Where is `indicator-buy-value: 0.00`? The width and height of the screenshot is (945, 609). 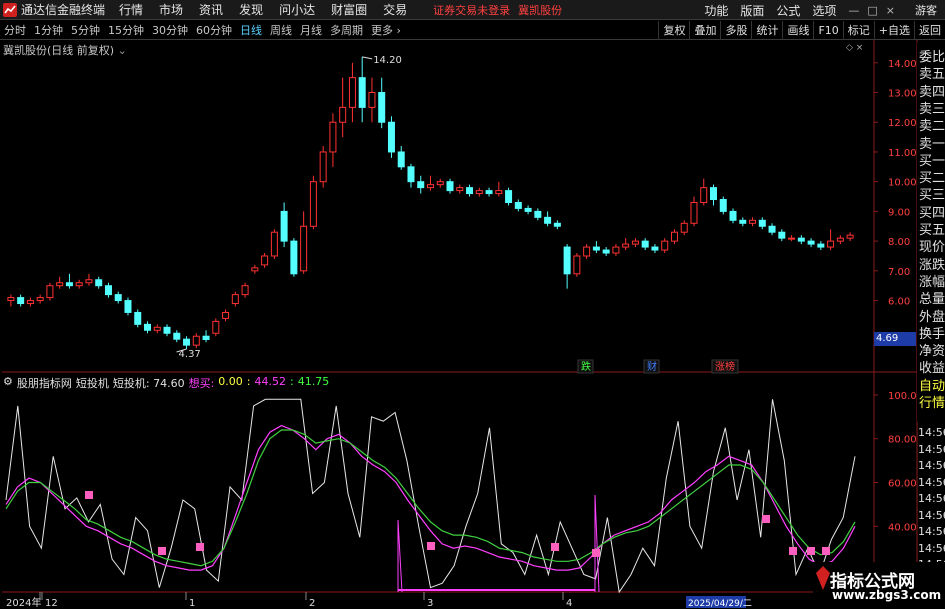
indicator-buy-value: 0.00 is located at coordinates (230, 381).